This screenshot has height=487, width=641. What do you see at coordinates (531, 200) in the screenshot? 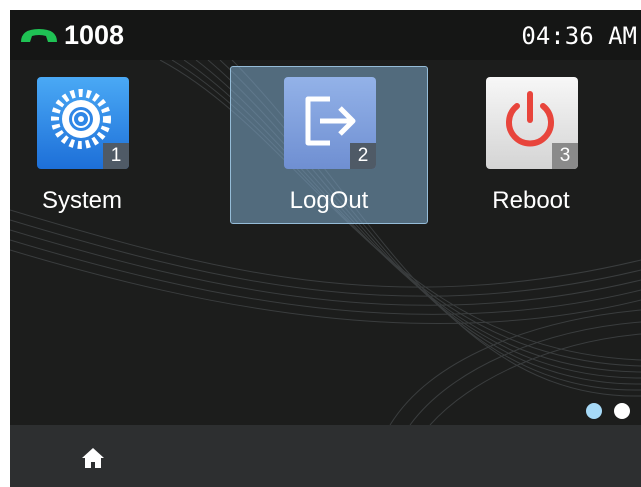
I see `app-label: Reboot` at bounding box center [531, 200].